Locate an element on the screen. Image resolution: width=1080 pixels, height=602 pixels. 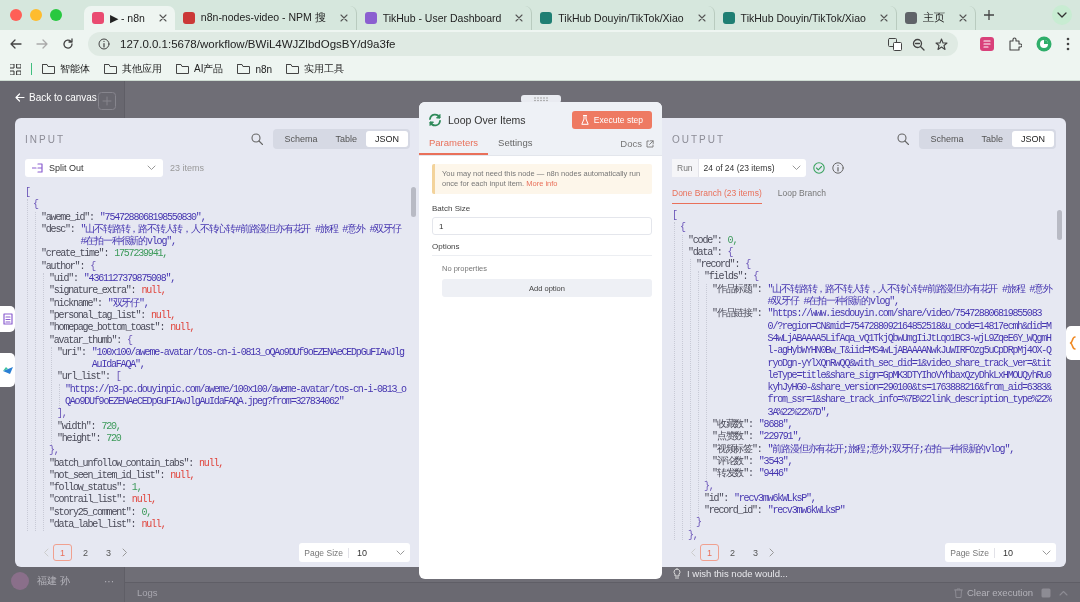
tab-title: TikHub - User Dashboard is located at coordinates (442, 18).